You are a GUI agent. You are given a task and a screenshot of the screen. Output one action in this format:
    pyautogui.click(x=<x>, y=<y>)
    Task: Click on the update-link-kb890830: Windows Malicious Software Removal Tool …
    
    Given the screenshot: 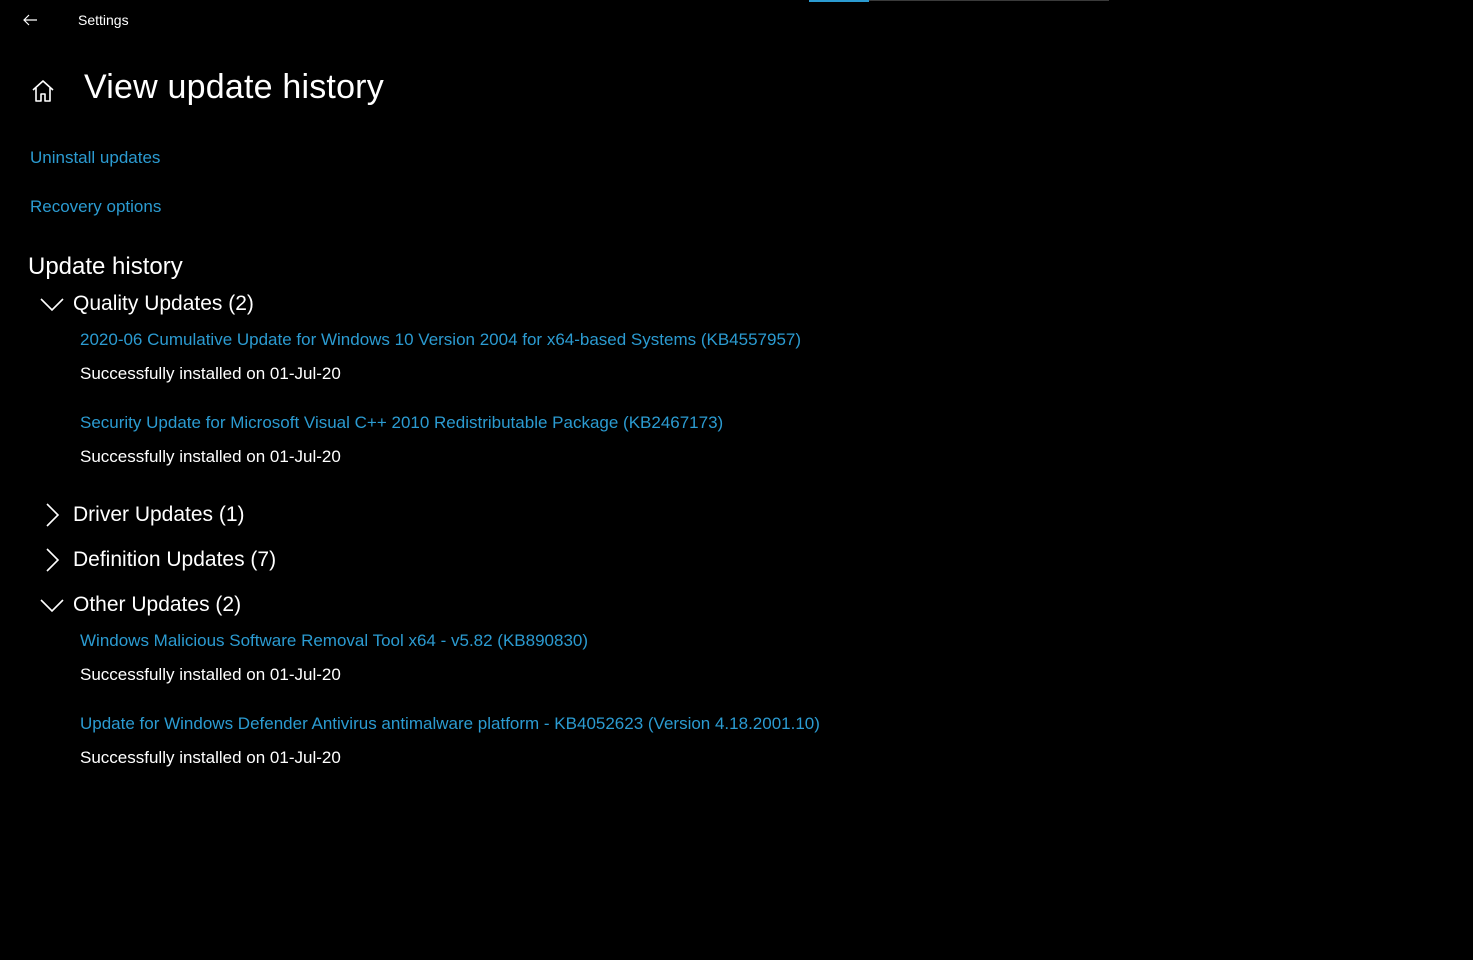 What is the action you would take?
    pyautogui.click(x=334, y=641)
    